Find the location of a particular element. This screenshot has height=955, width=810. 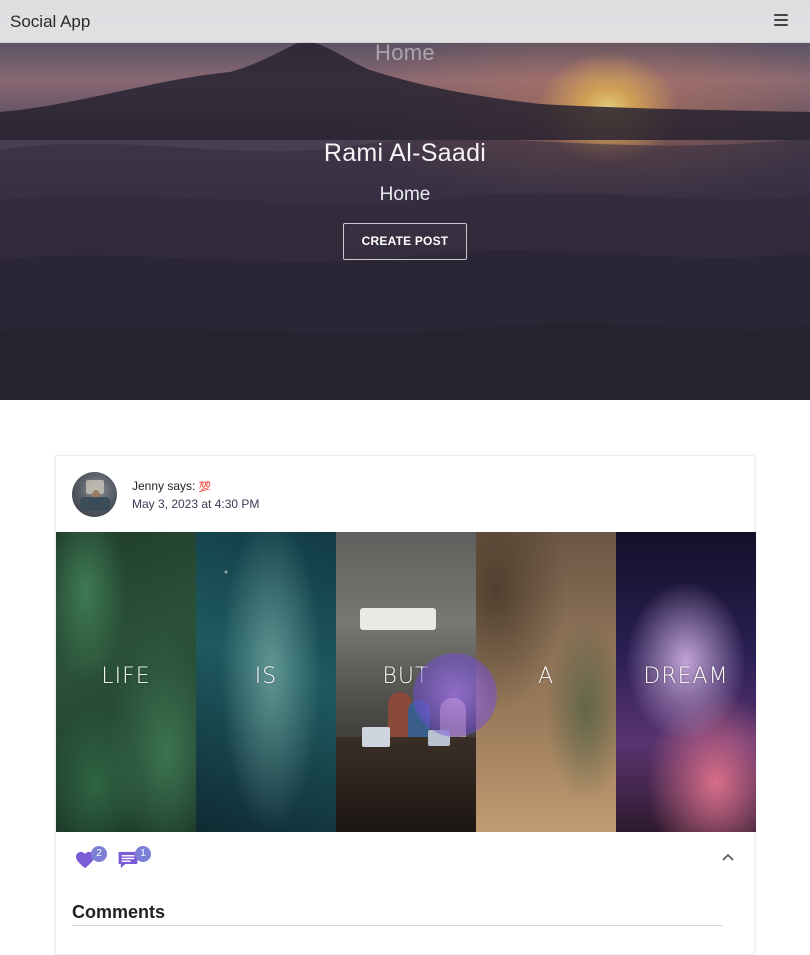

image-tile: DREAM is located at coordinates (686, 682).